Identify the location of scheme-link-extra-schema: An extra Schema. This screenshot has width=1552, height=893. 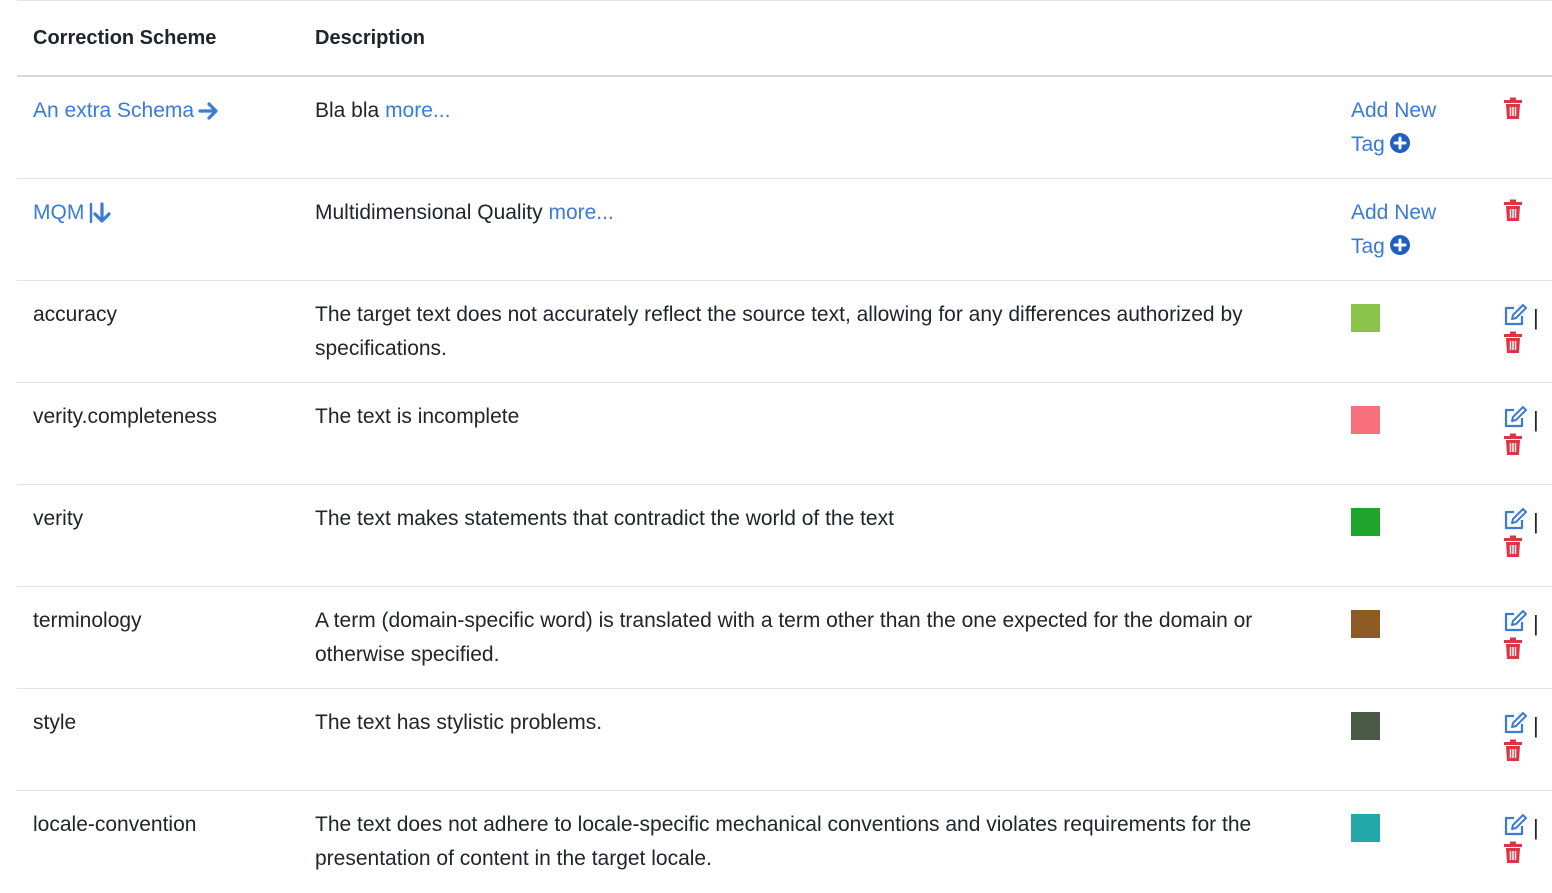
(126, 111).